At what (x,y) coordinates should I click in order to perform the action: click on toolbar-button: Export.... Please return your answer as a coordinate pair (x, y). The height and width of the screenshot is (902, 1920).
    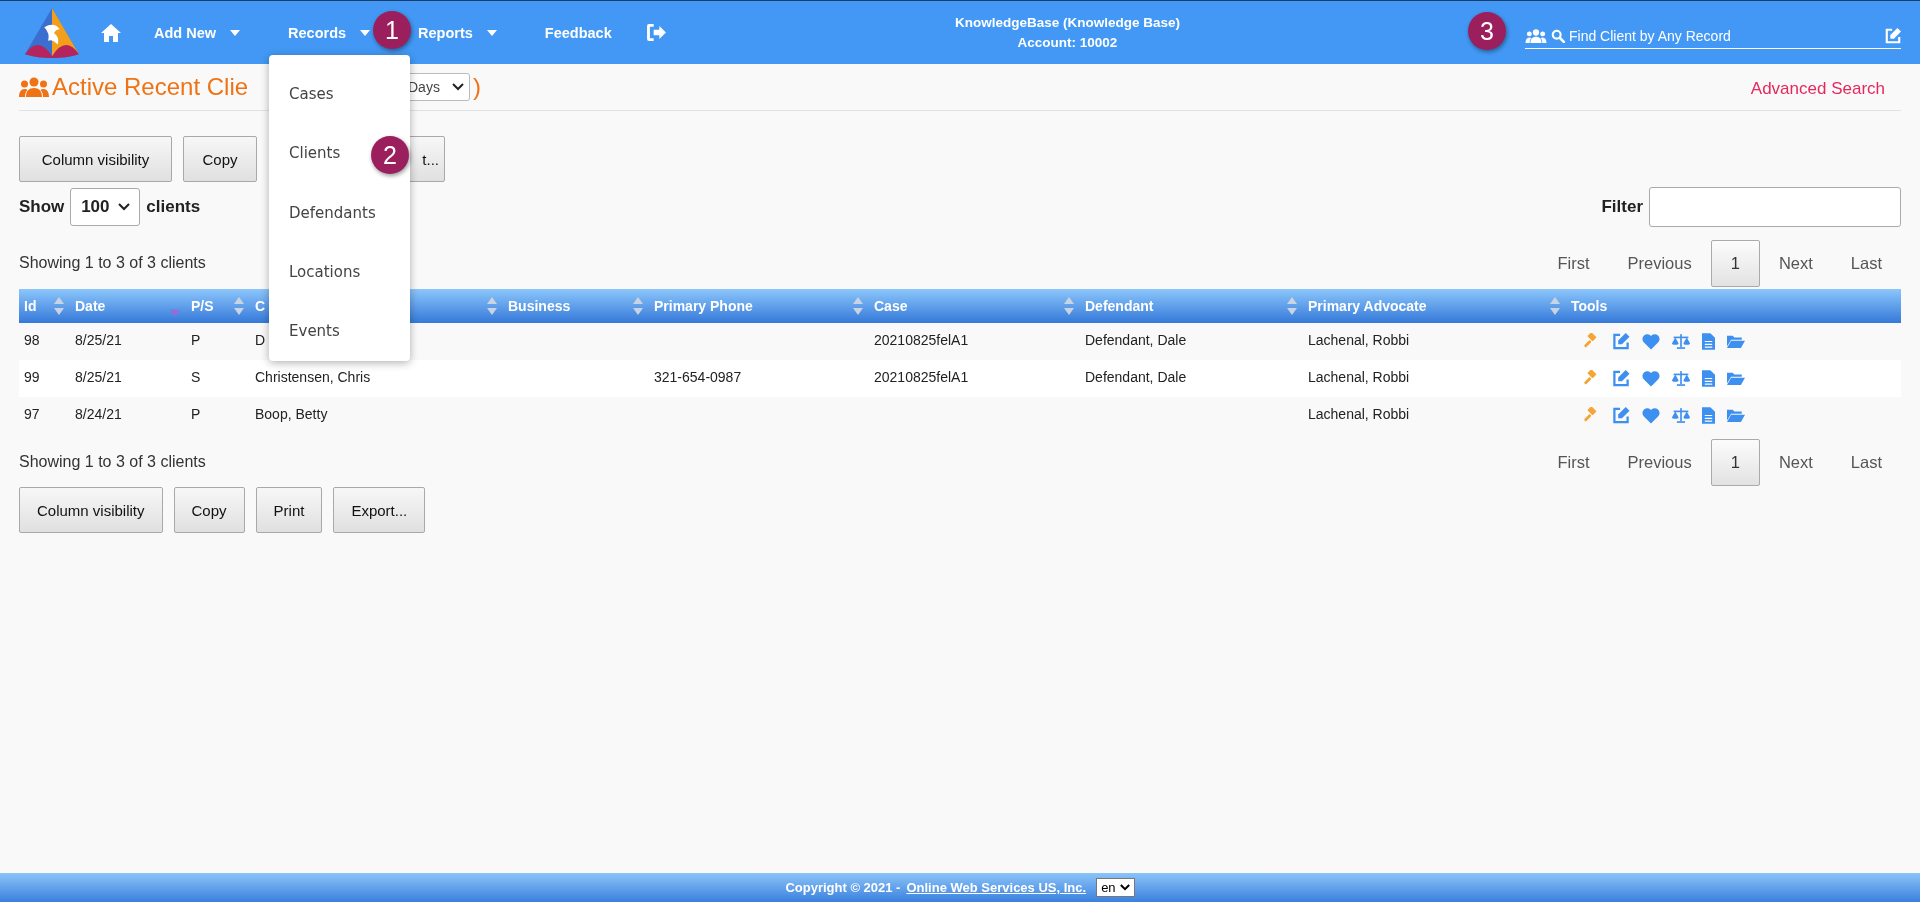
    Looking at the image, I should click on (379, 510).